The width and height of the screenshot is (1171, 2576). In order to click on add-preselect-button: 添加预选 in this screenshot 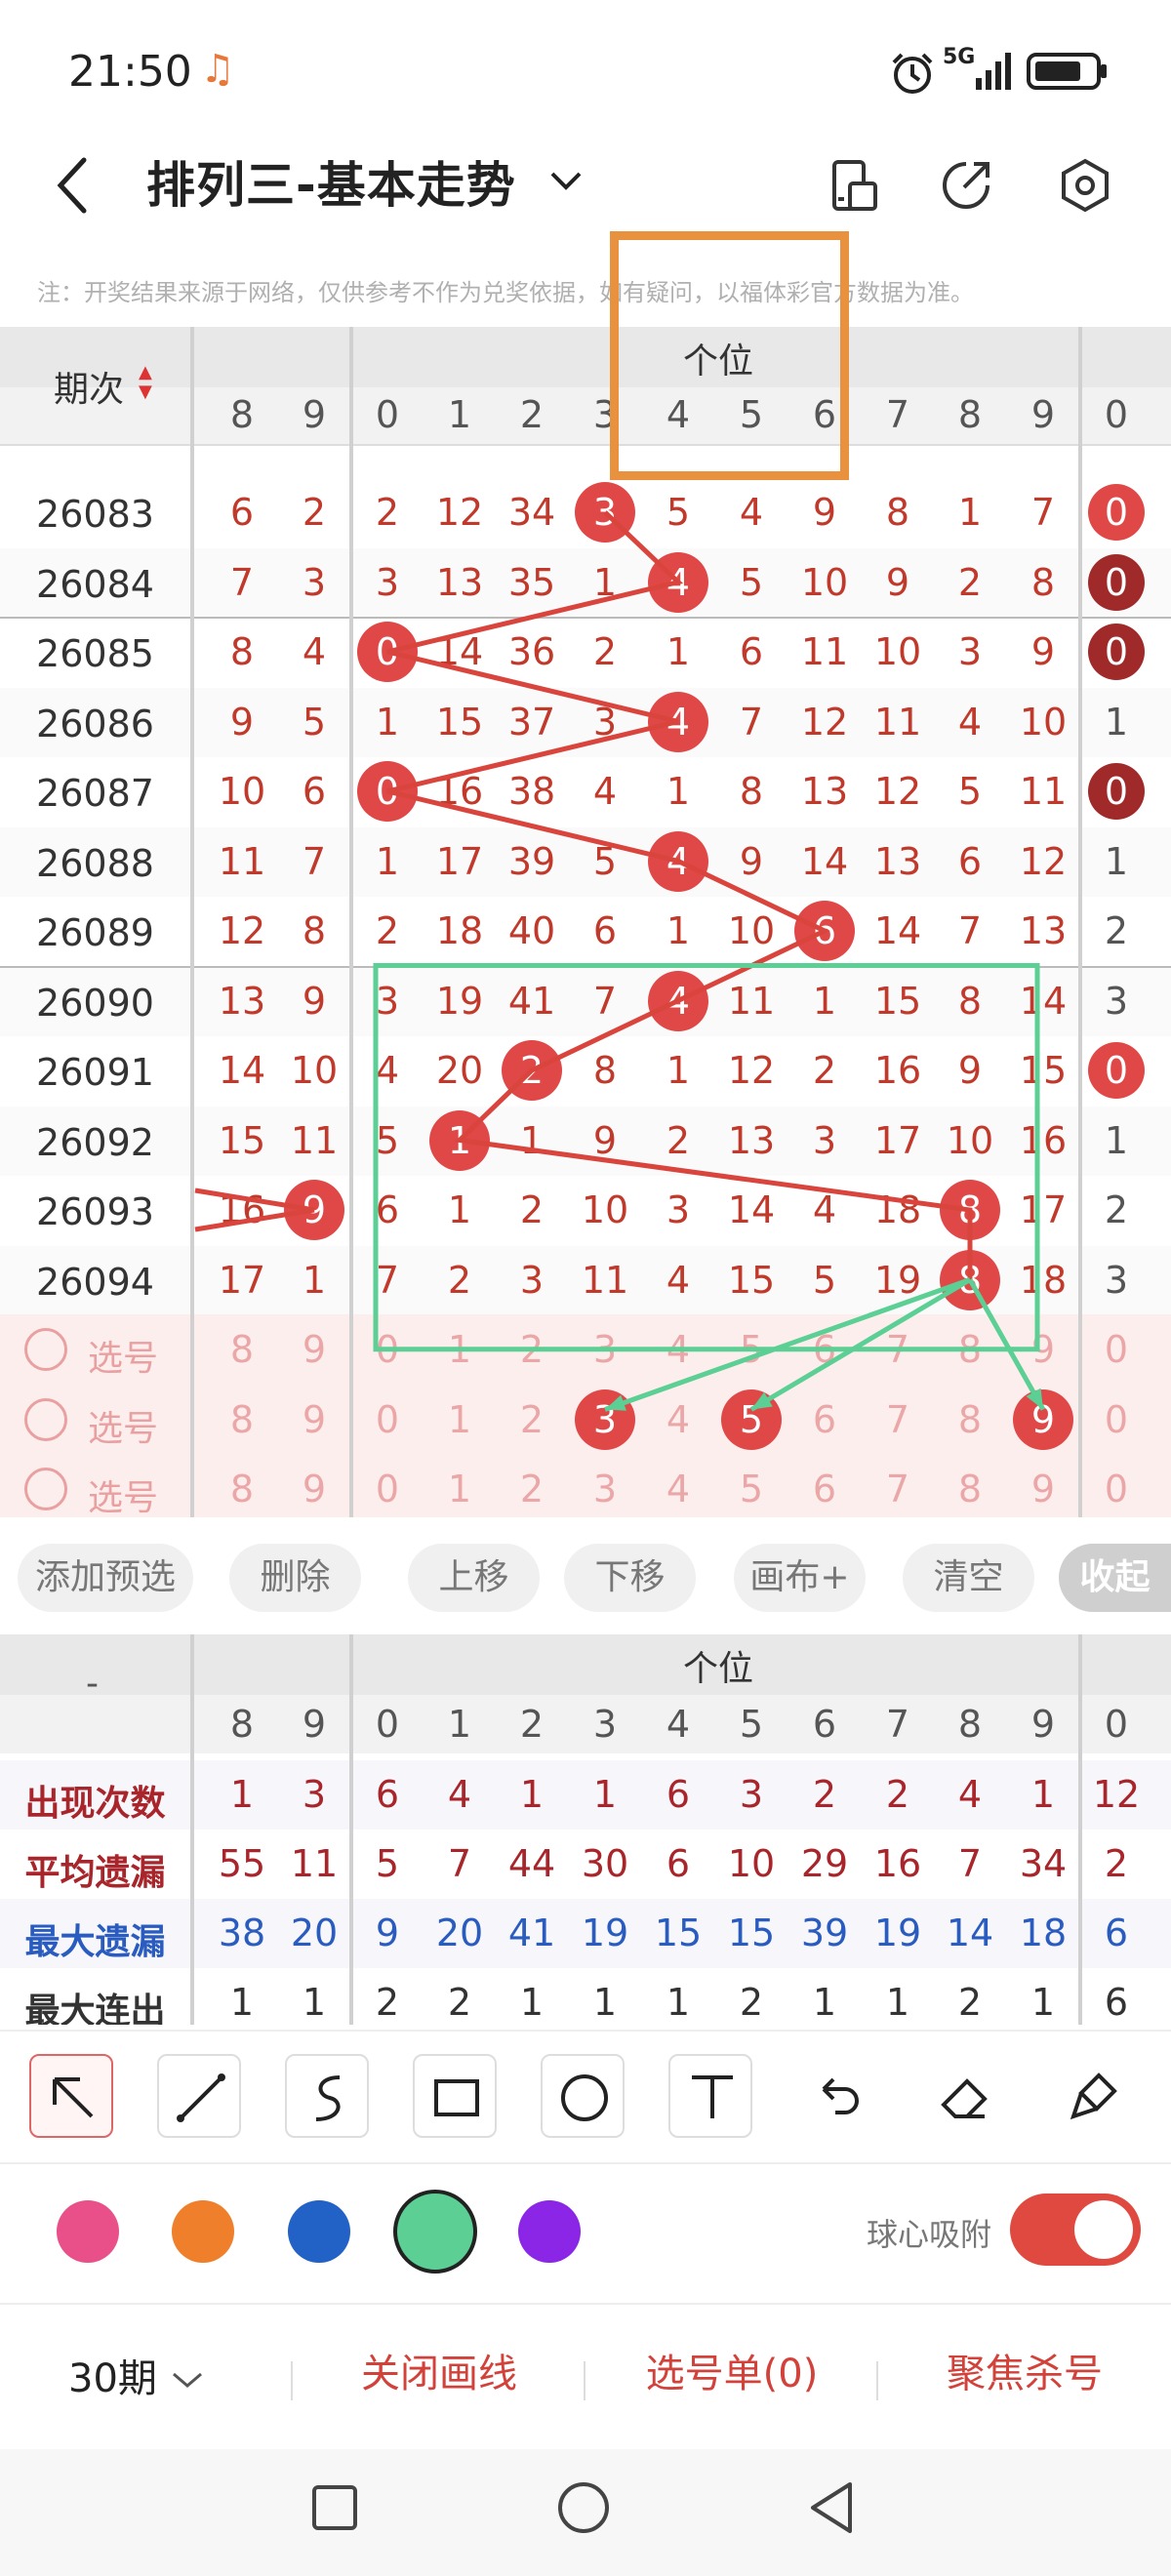, I will do `click(105, 1578)`.